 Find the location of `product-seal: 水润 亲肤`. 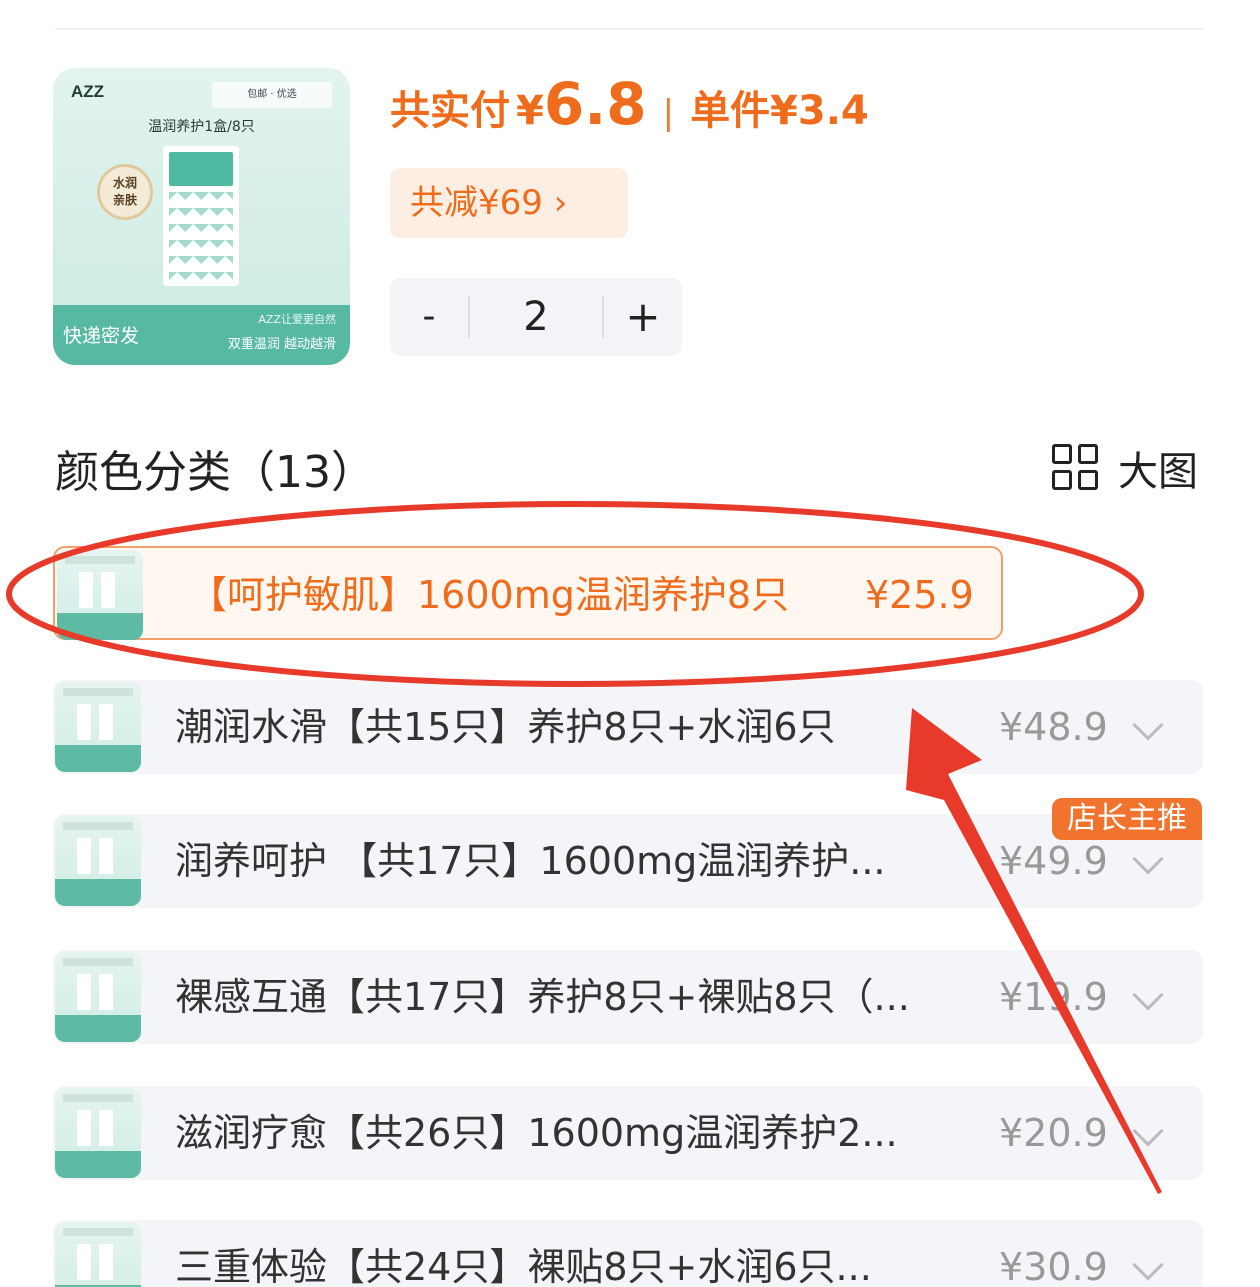

product-seal: 水润 亲肤 is located at coordinates (125, 192).